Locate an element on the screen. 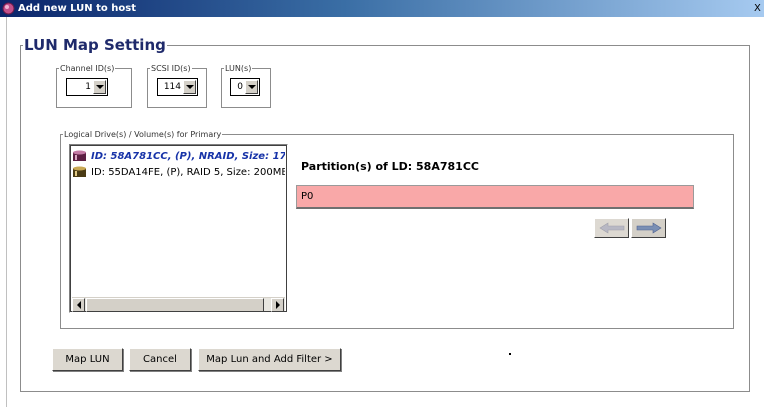 This screenshot has height=407, width=764. scroll-left-icon is located at coordinates (78, 305).